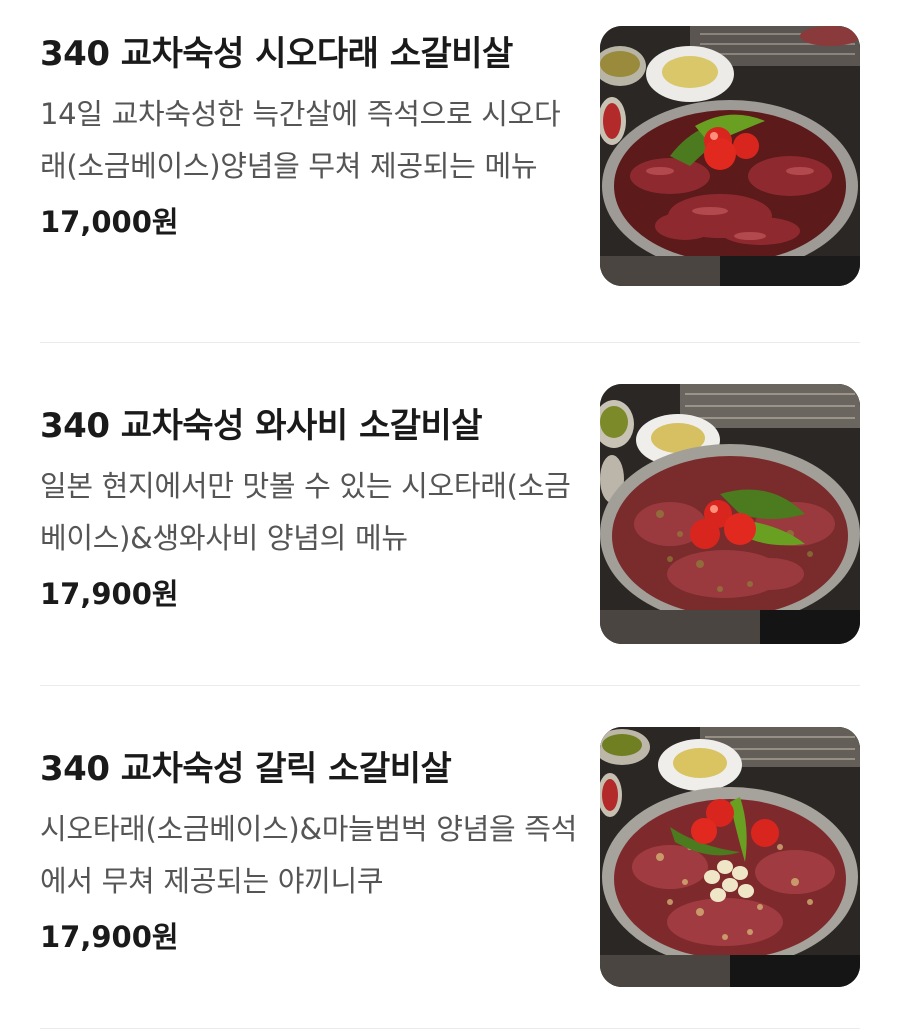  Describe the element at coordinates (246, 769) in the screenshot. I see `menu-item-name: 340 교차숙성 갈릭 소갈비살` at that location.